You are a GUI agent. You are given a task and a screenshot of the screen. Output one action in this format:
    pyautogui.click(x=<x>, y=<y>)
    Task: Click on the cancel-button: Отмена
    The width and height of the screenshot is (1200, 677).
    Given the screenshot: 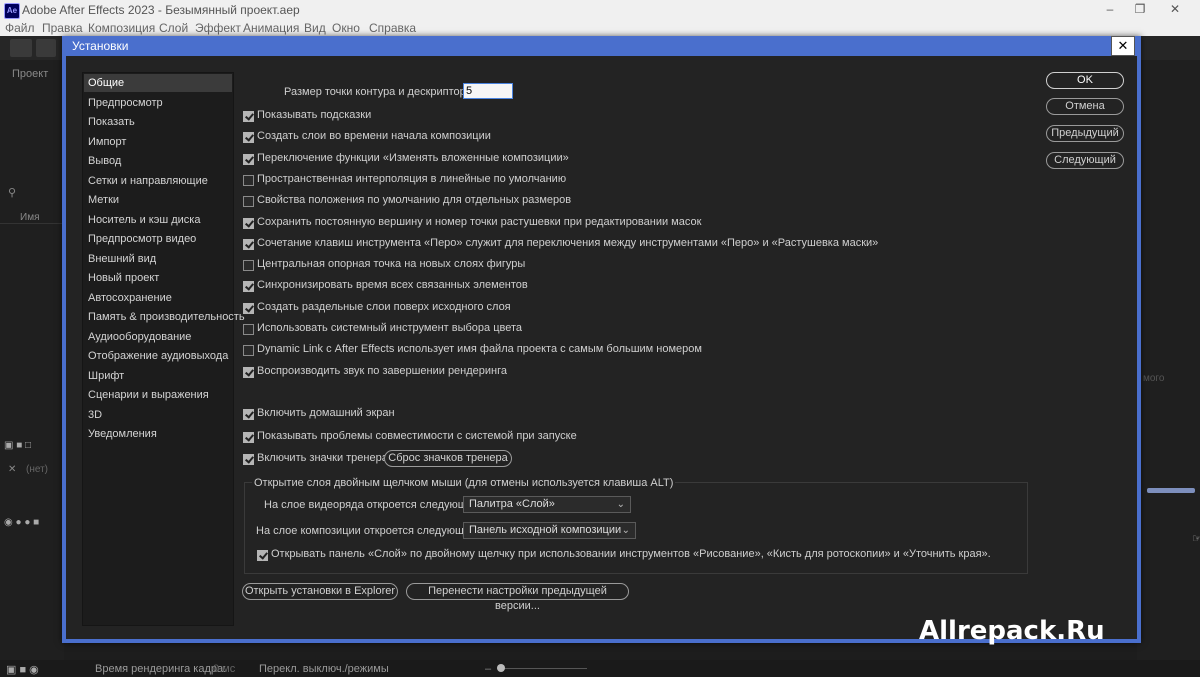 What is the action you would take?
    pyautogui.click(x=1085, y=106)
    